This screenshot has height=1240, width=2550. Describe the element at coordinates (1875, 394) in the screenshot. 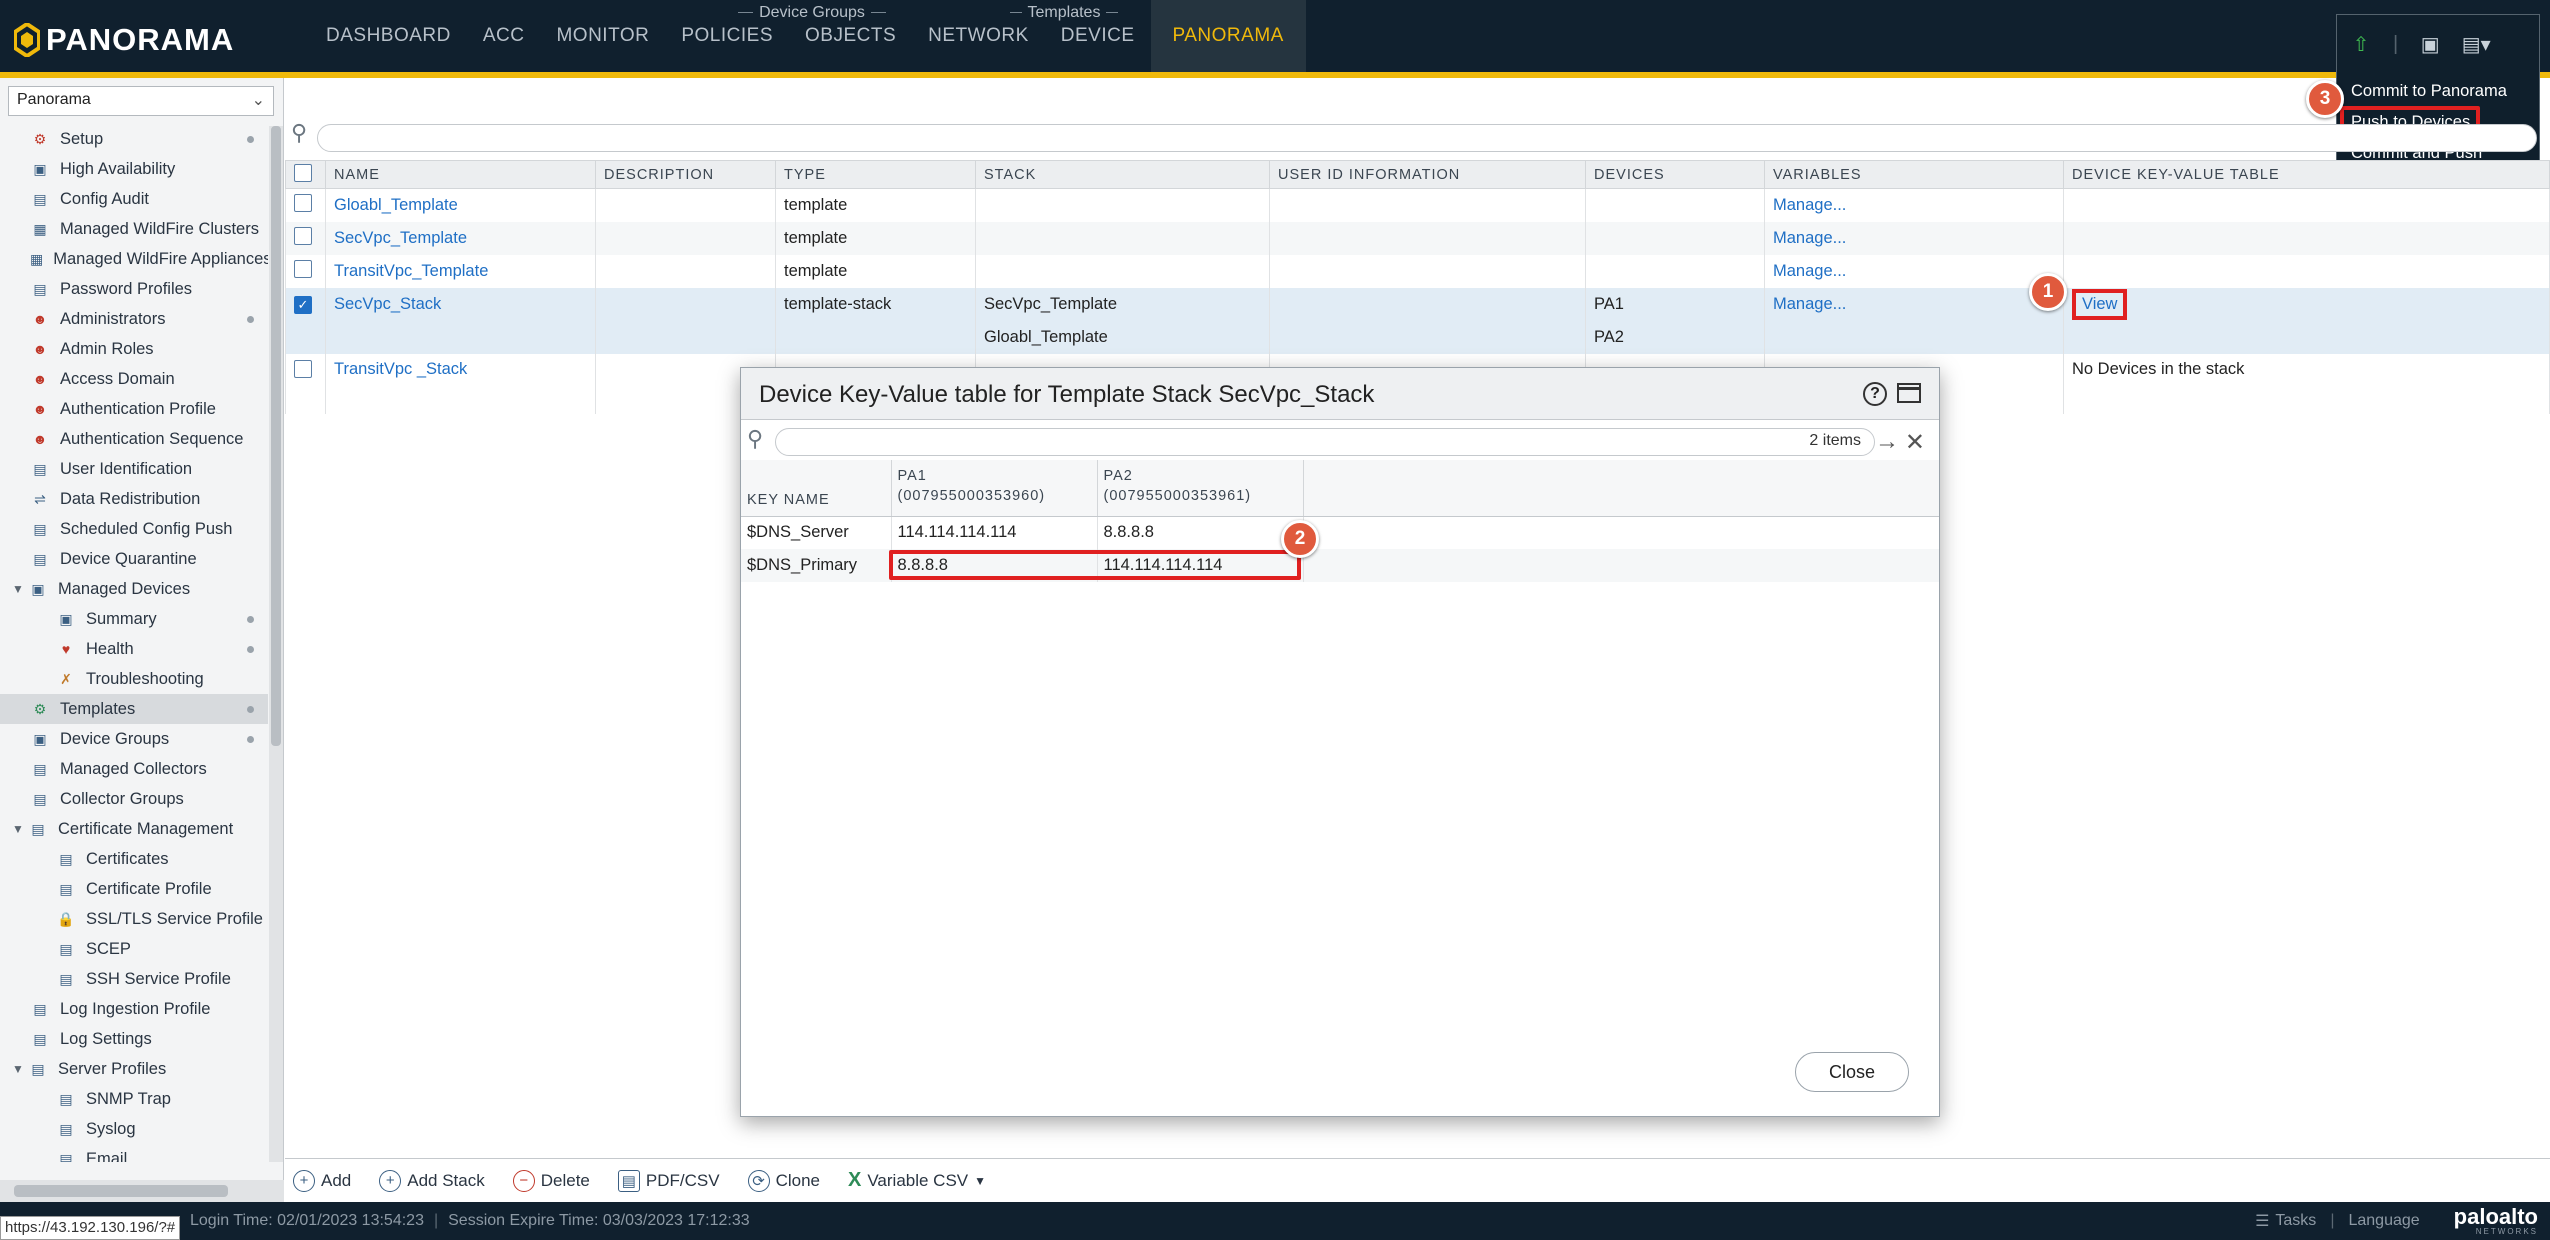

I see `help-icon: ?` at that location.